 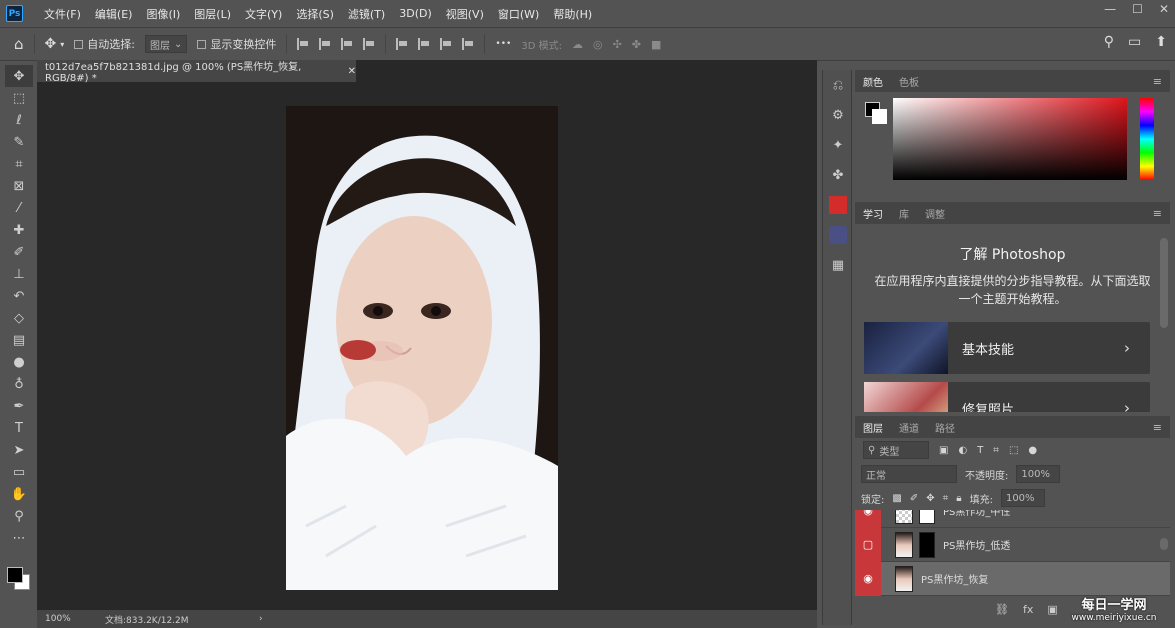 I want to click on brush-settings-icon: ✦, so click(x=838, y=145).